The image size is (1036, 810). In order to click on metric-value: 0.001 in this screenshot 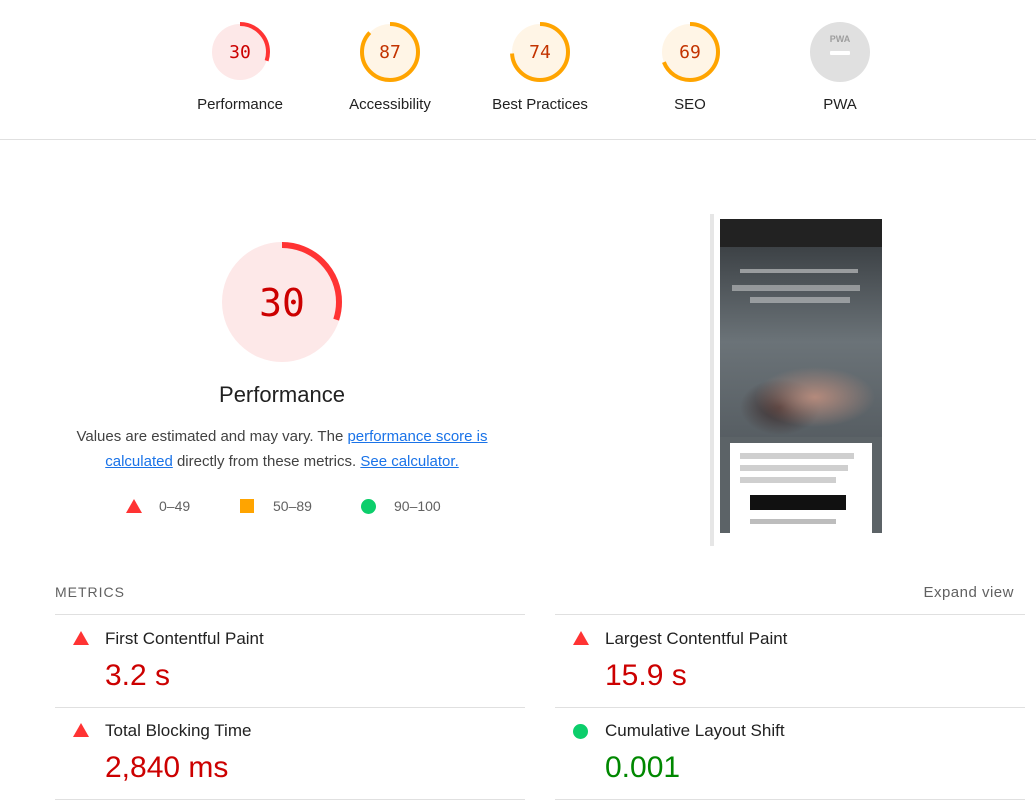, I will do `click(643, 767)`.